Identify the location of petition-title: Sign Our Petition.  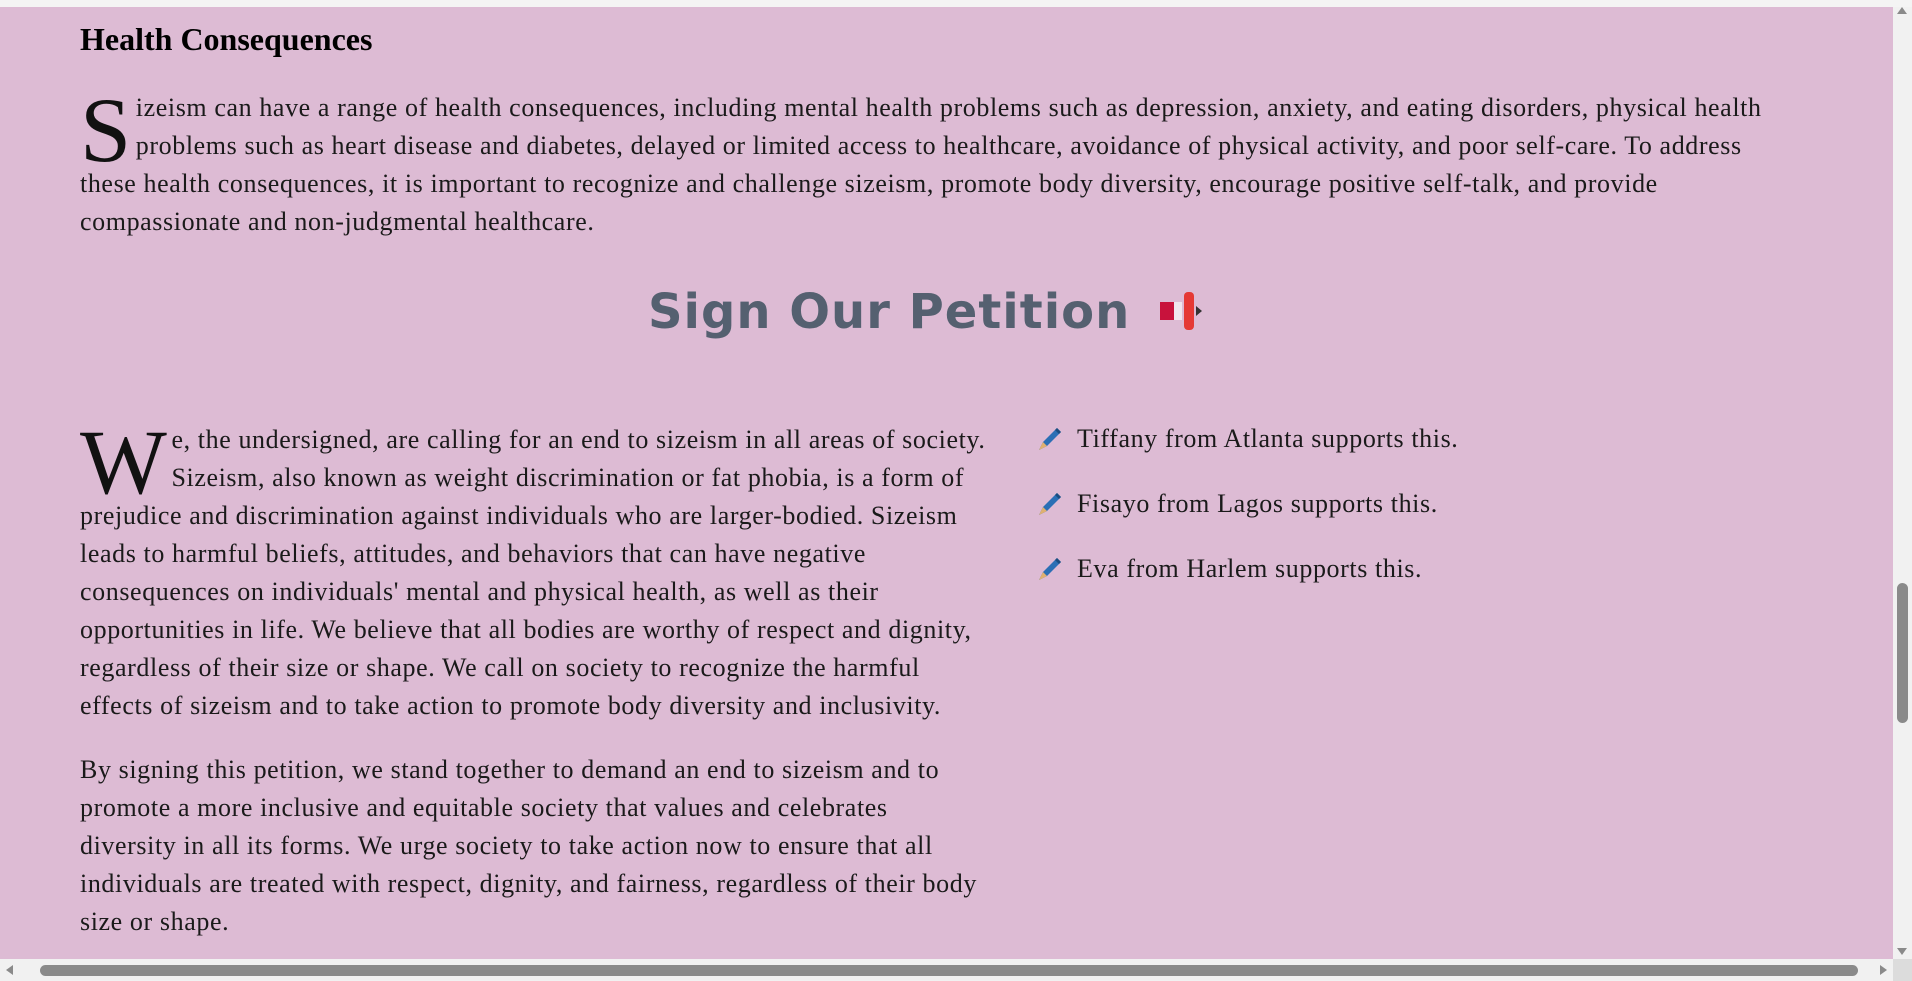
(930, 312).